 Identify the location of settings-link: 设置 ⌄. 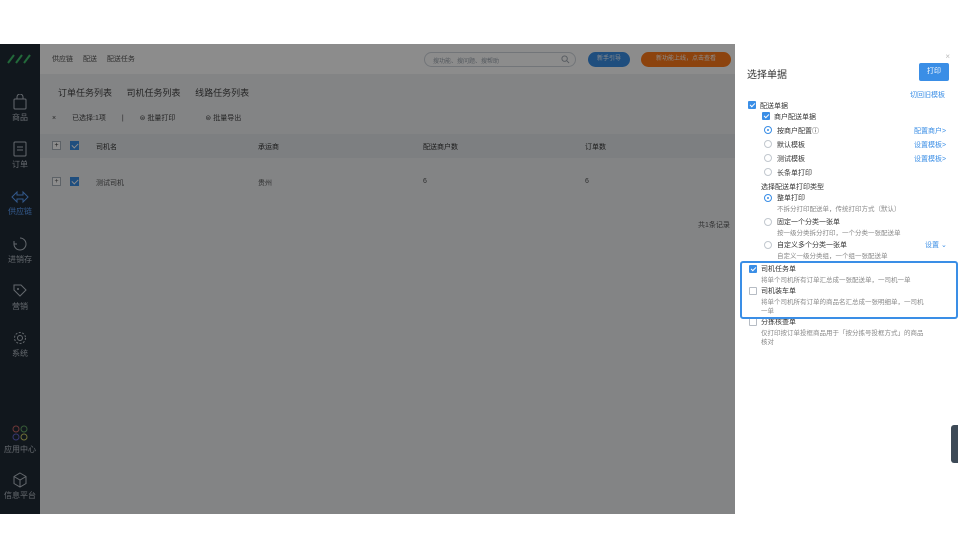
(936, 245).